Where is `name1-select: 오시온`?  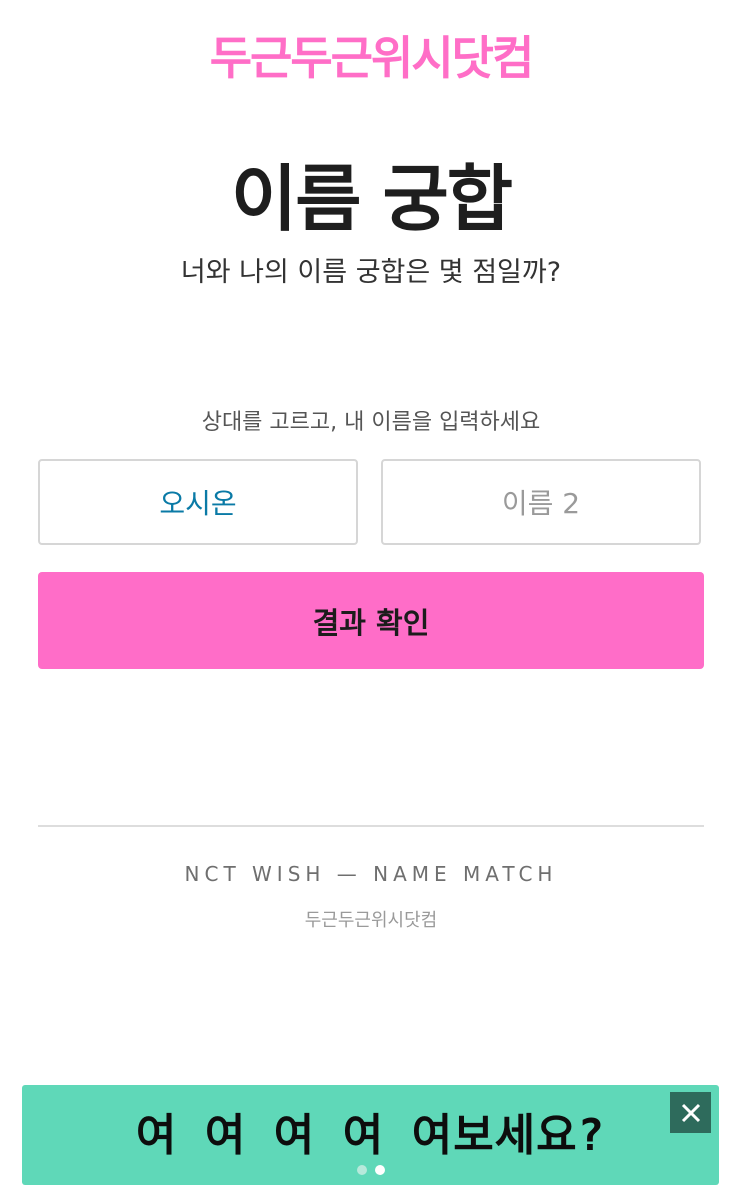
name1-select: 오시온 is located at coordinates (198, 502).